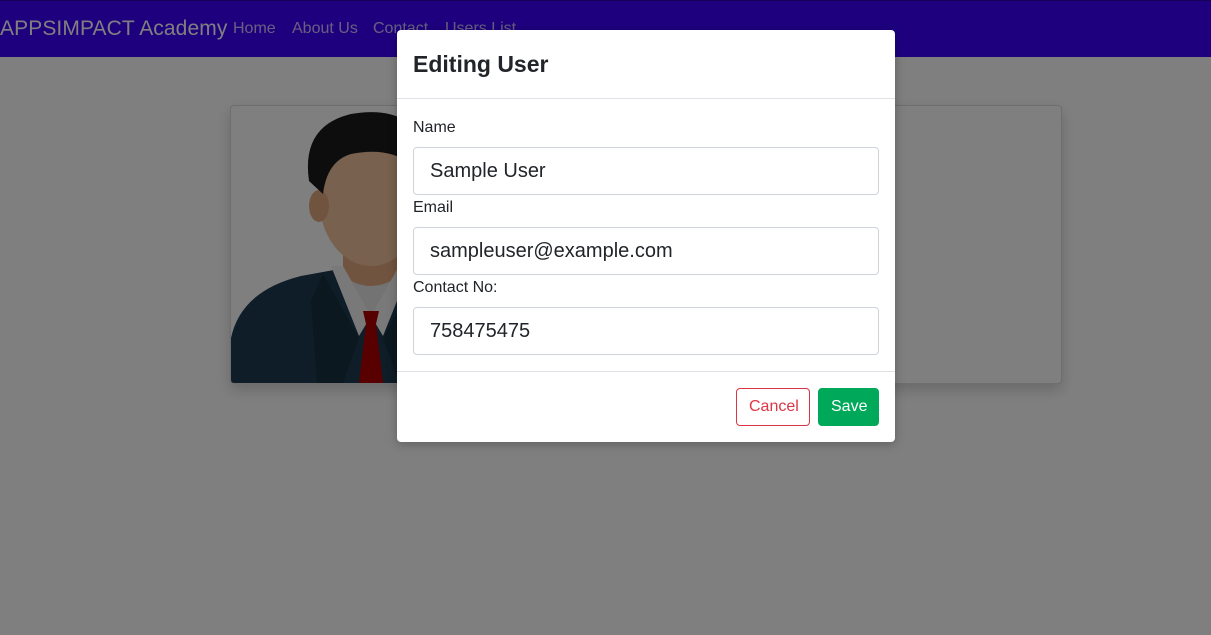  What do you see at coordinates (848, 407) in the screenshot?
I see `save-button: Save` at bounding box center [848, 407].